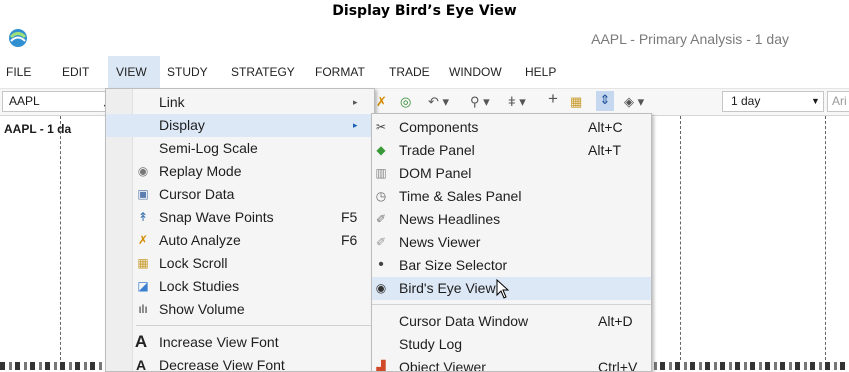  Describe the element at coordinates (141, 341) in the screenshot. I see `increase-font-icon: A` at that location.